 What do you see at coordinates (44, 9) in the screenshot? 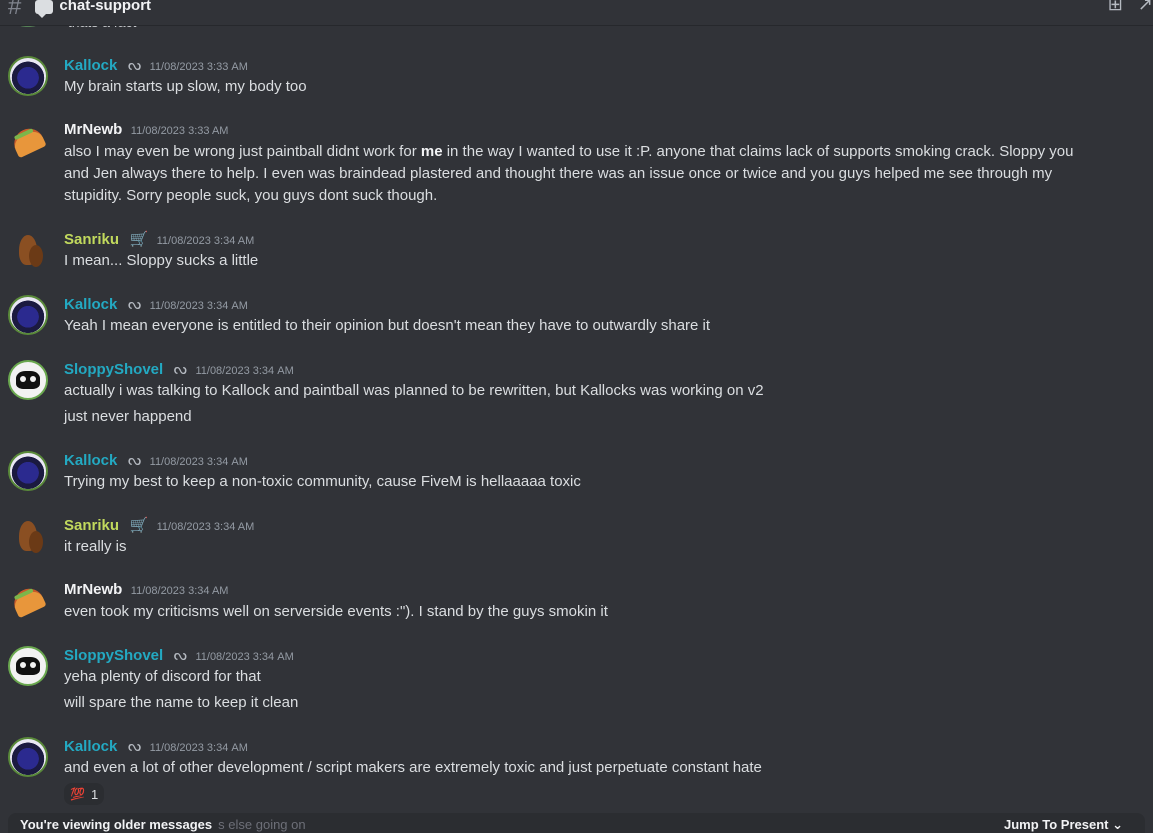
I see `thread-icon` at bounding box center [44, 9].